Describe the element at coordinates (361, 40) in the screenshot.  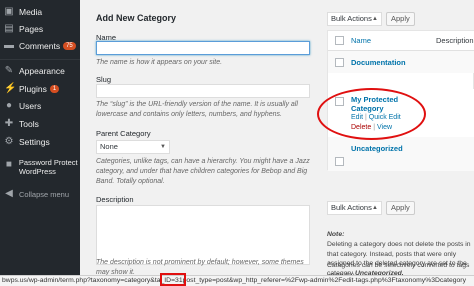
I see `column-header-name: Name` at that location.